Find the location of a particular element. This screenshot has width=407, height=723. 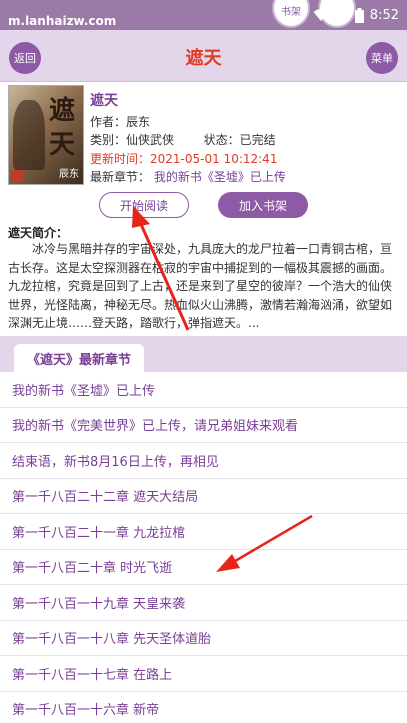

cover-figure is located at coordinates (29, 135).